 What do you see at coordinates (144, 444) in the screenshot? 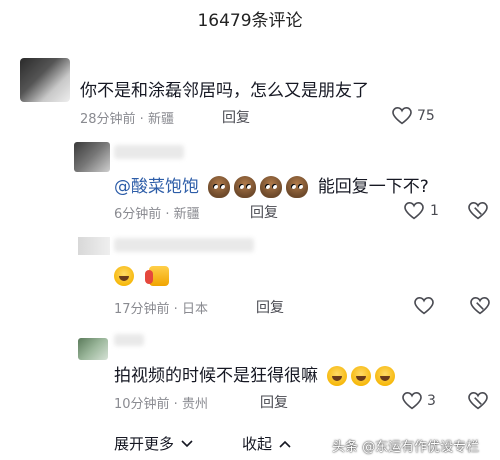
I see `expand-more-label: 展开更多` at bounding box center [144, 444].